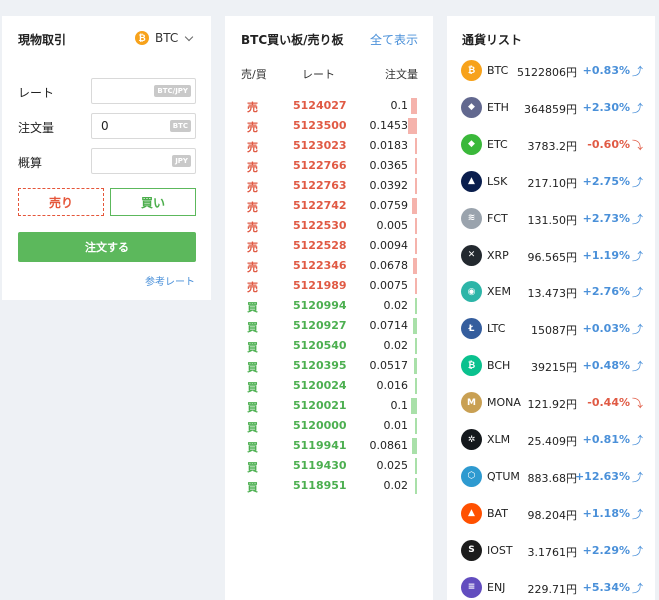 Image resolution: width=659 pixels, height=600 pixels. What do you see at coordinates (497, 181) in the screenshot?
I see `coin-symbol: LSK` at bounding box center [497, 181].